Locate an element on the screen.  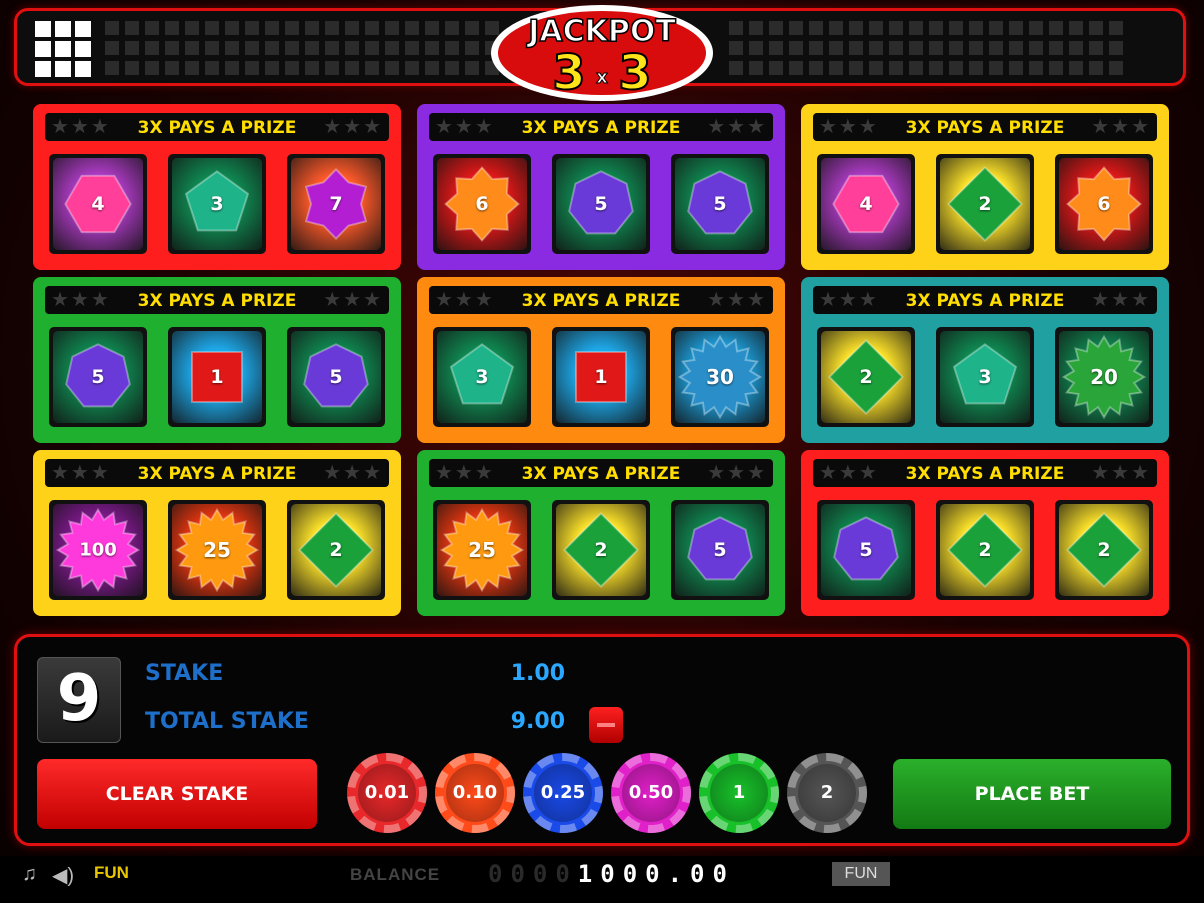
symbol-cell: 7 is located at coordinates (336, 204).